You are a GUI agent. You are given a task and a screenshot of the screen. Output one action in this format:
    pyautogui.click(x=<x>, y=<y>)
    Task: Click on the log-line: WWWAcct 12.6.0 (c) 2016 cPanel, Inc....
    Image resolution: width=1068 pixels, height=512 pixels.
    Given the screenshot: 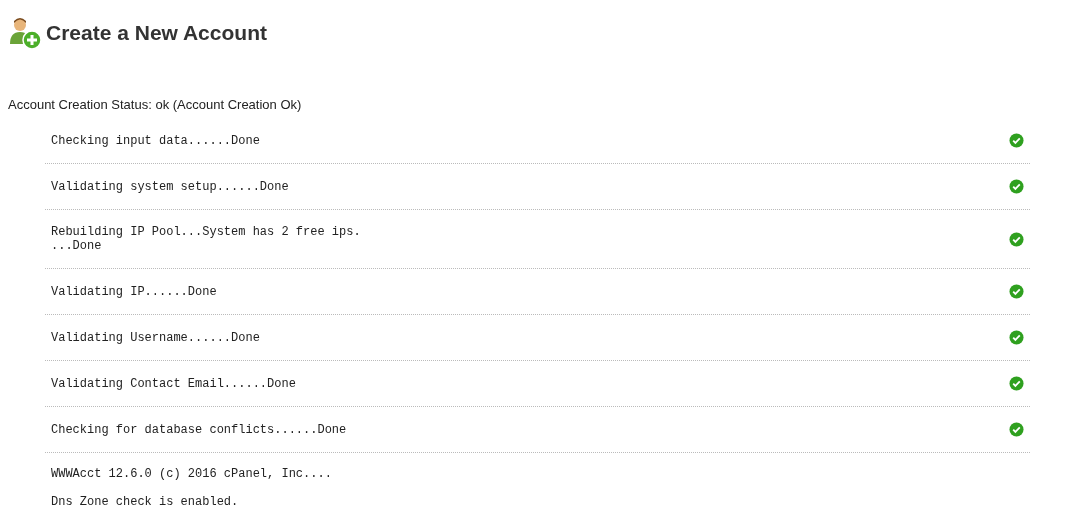 What is the action you would take?
    pyautogui.click(x=192, y=474)
    